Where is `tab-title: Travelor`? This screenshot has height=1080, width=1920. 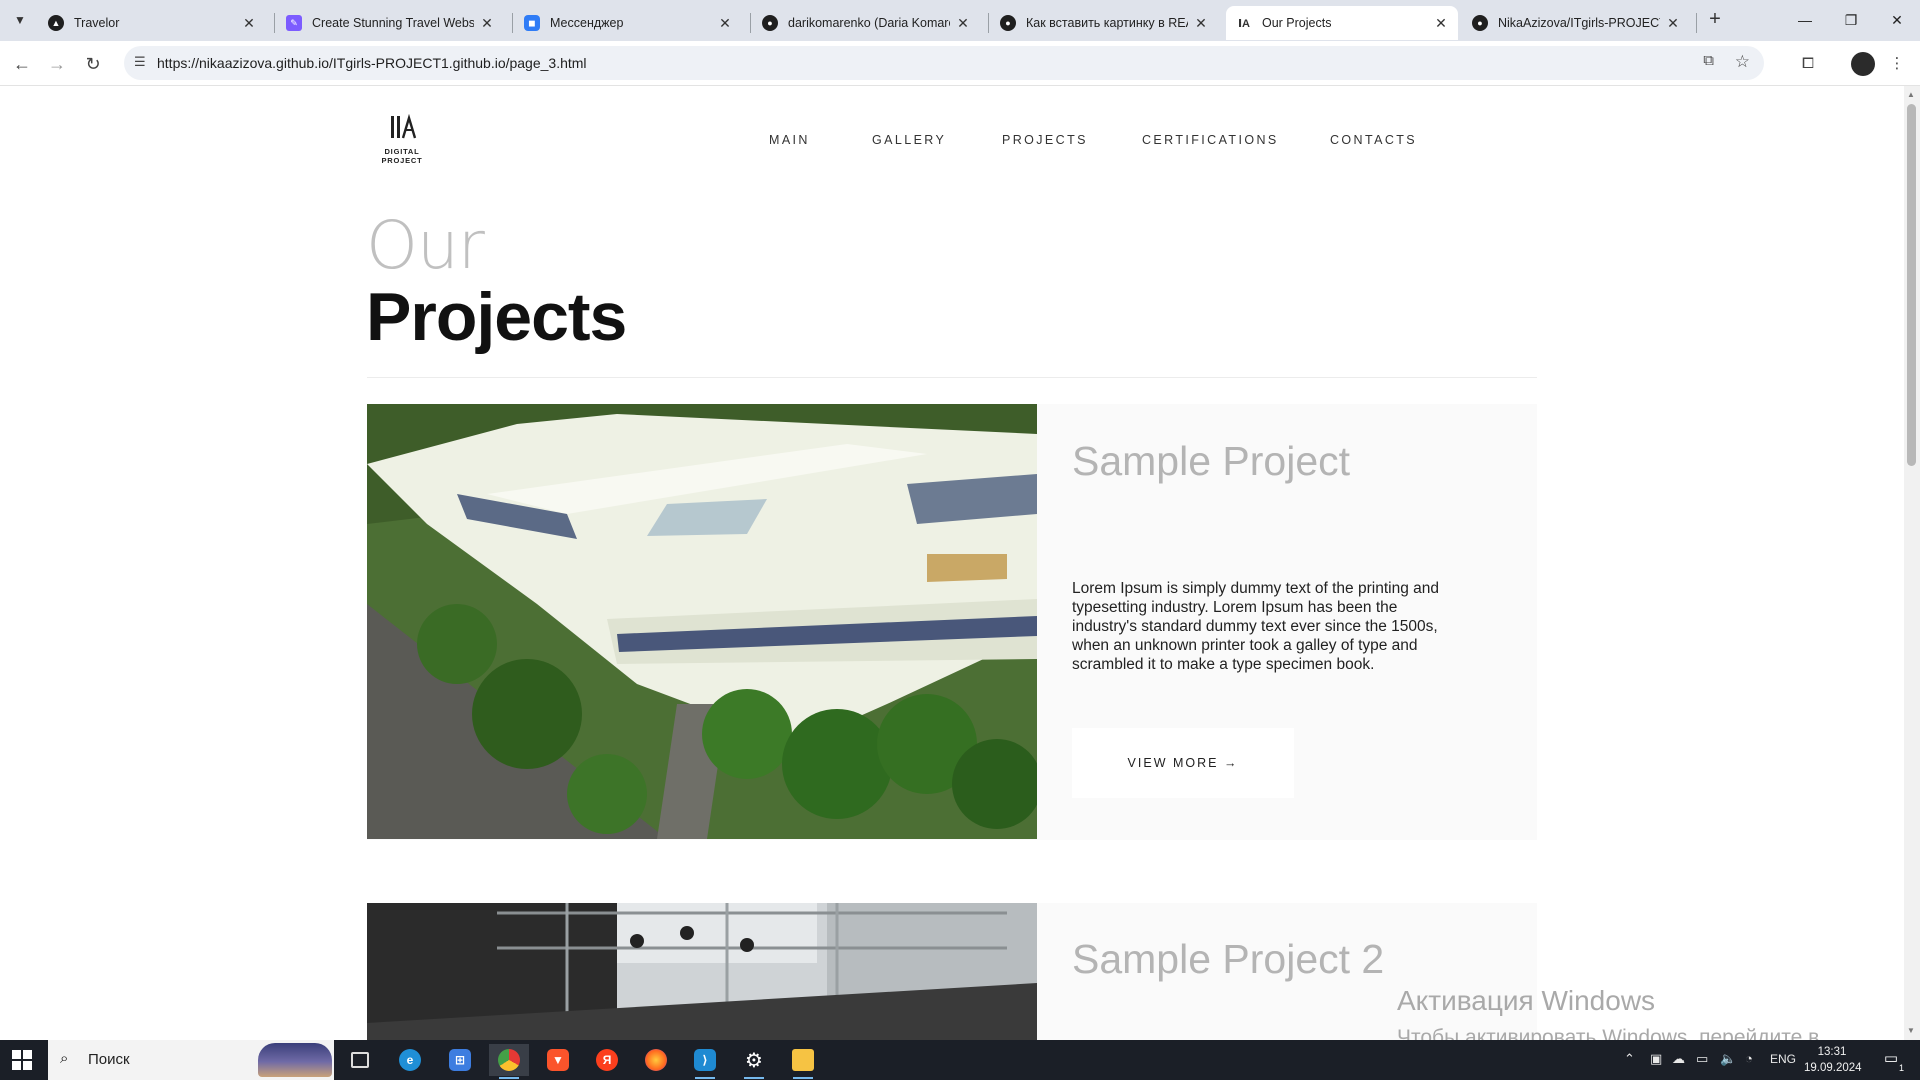 tab-title: Travelor is located at coordinates (97, 23).